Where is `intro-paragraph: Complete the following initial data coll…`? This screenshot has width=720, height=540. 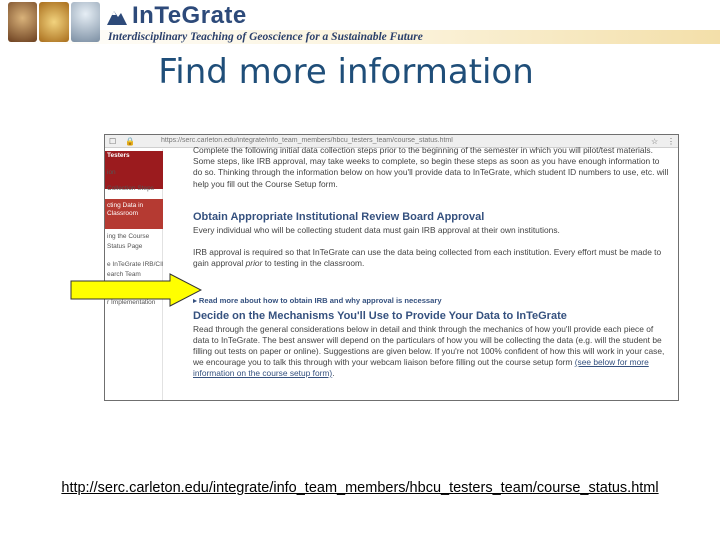
intro-paragraph: Complete the following initial data coll… is located at coordinates (431, 167).